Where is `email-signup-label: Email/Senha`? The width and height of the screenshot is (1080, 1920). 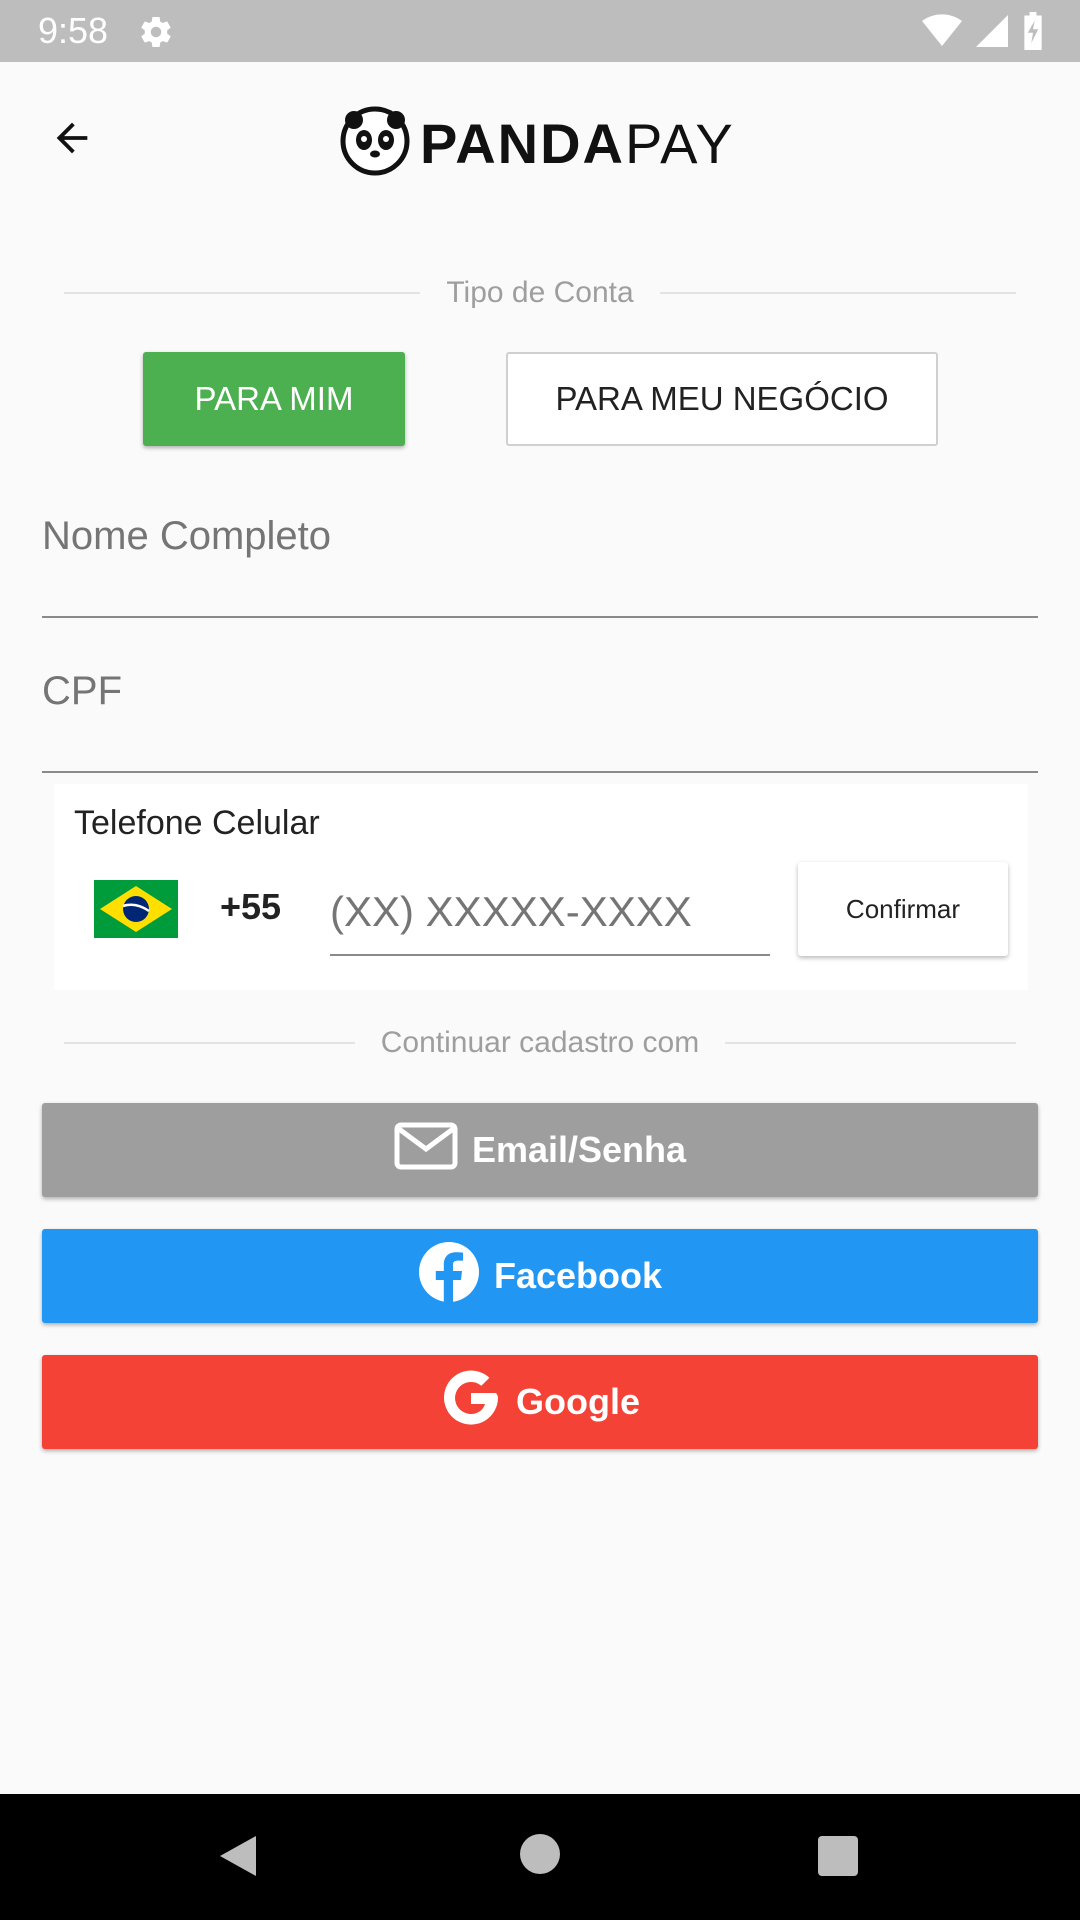 email-signup-label: Email/Senha is located at coordinates (579, 1149).